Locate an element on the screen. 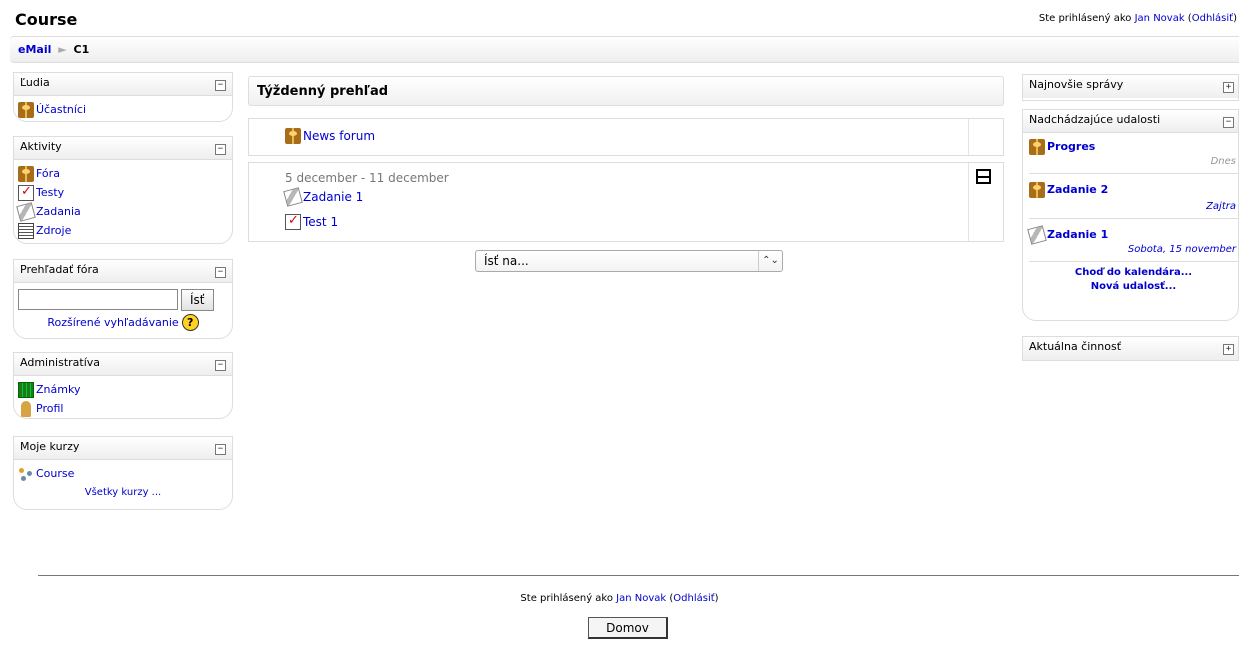 The height and width of the screenshot is (658, 1239). block-header: Moje kurzy − is located at coordinates (123, 448).